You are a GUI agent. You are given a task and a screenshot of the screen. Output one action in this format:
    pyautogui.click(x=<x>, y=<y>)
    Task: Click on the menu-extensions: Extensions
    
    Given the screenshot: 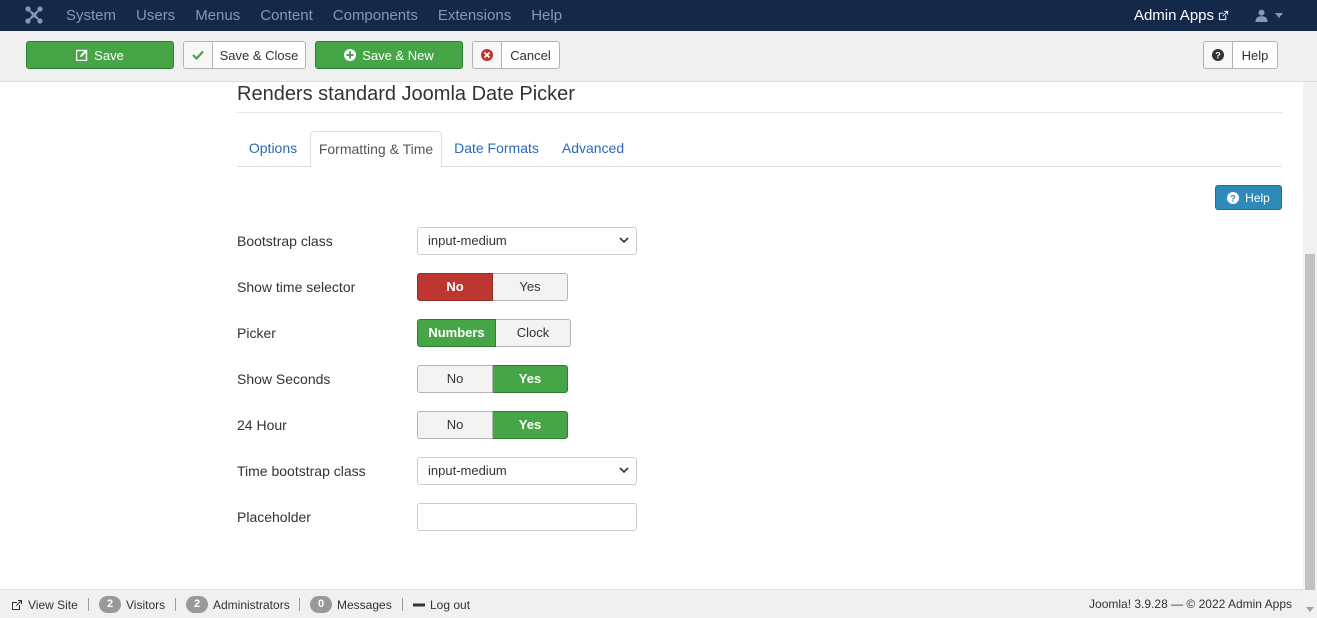 What is the action you would take?
    pyautogui.click(x=474, y=15)
    